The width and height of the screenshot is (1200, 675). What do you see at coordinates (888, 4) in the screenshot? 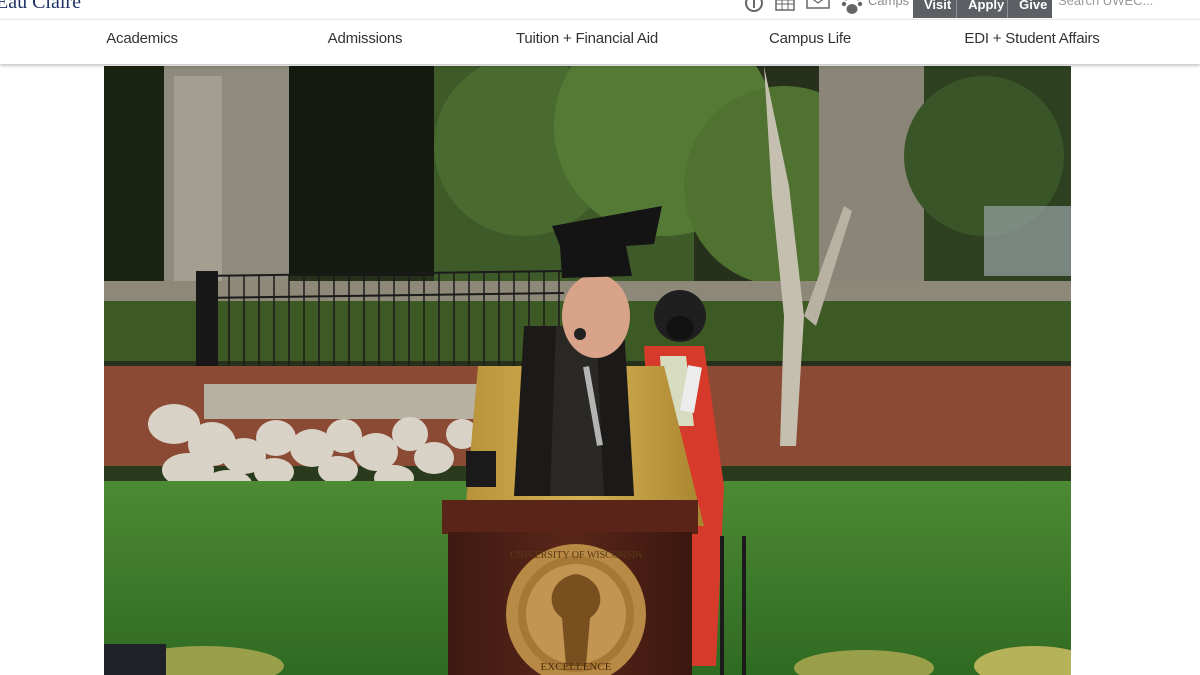
I see `camps-link: Camps` at bounding box center [888, 4].